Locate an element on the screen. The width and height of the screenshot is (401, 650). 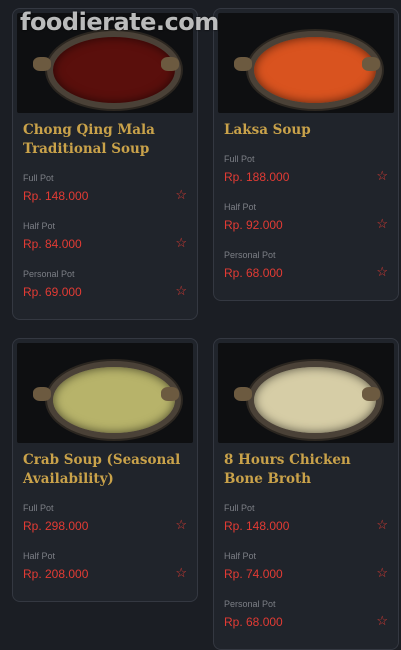
watermark-logo: foodierate.com is located at coordinates (119, 22).